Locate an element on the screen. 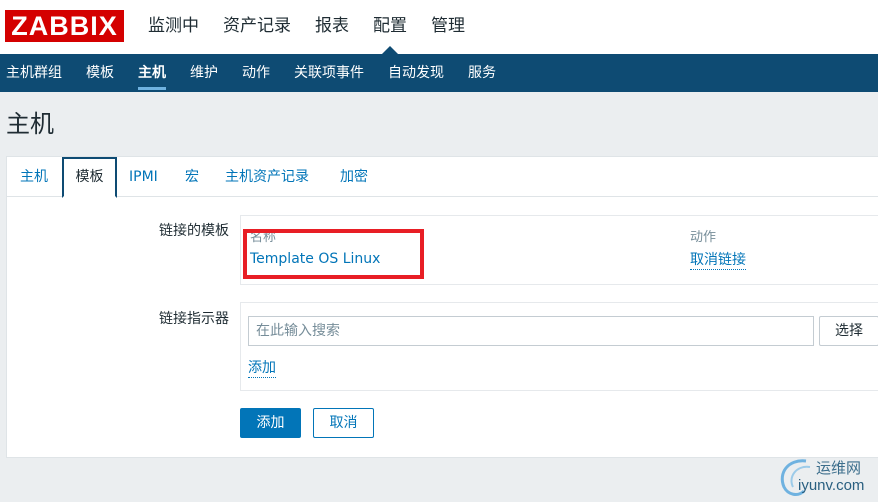 The width and height of the screenshot is (878, 502). sub-nav: 主机群组 模板 主机 维护 动作 关联项事件 自动发现 服务 is located at coordinates (439, 73).